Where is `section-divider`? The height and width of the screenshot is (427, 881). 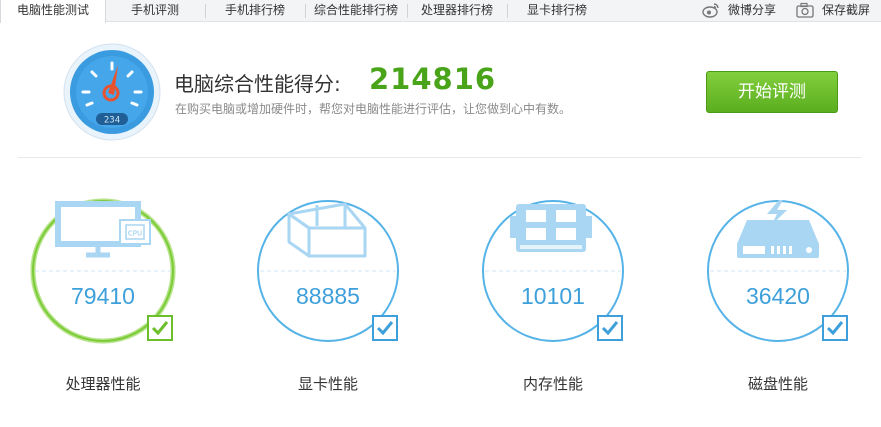
section-divider is located at coordinates (439, 157).